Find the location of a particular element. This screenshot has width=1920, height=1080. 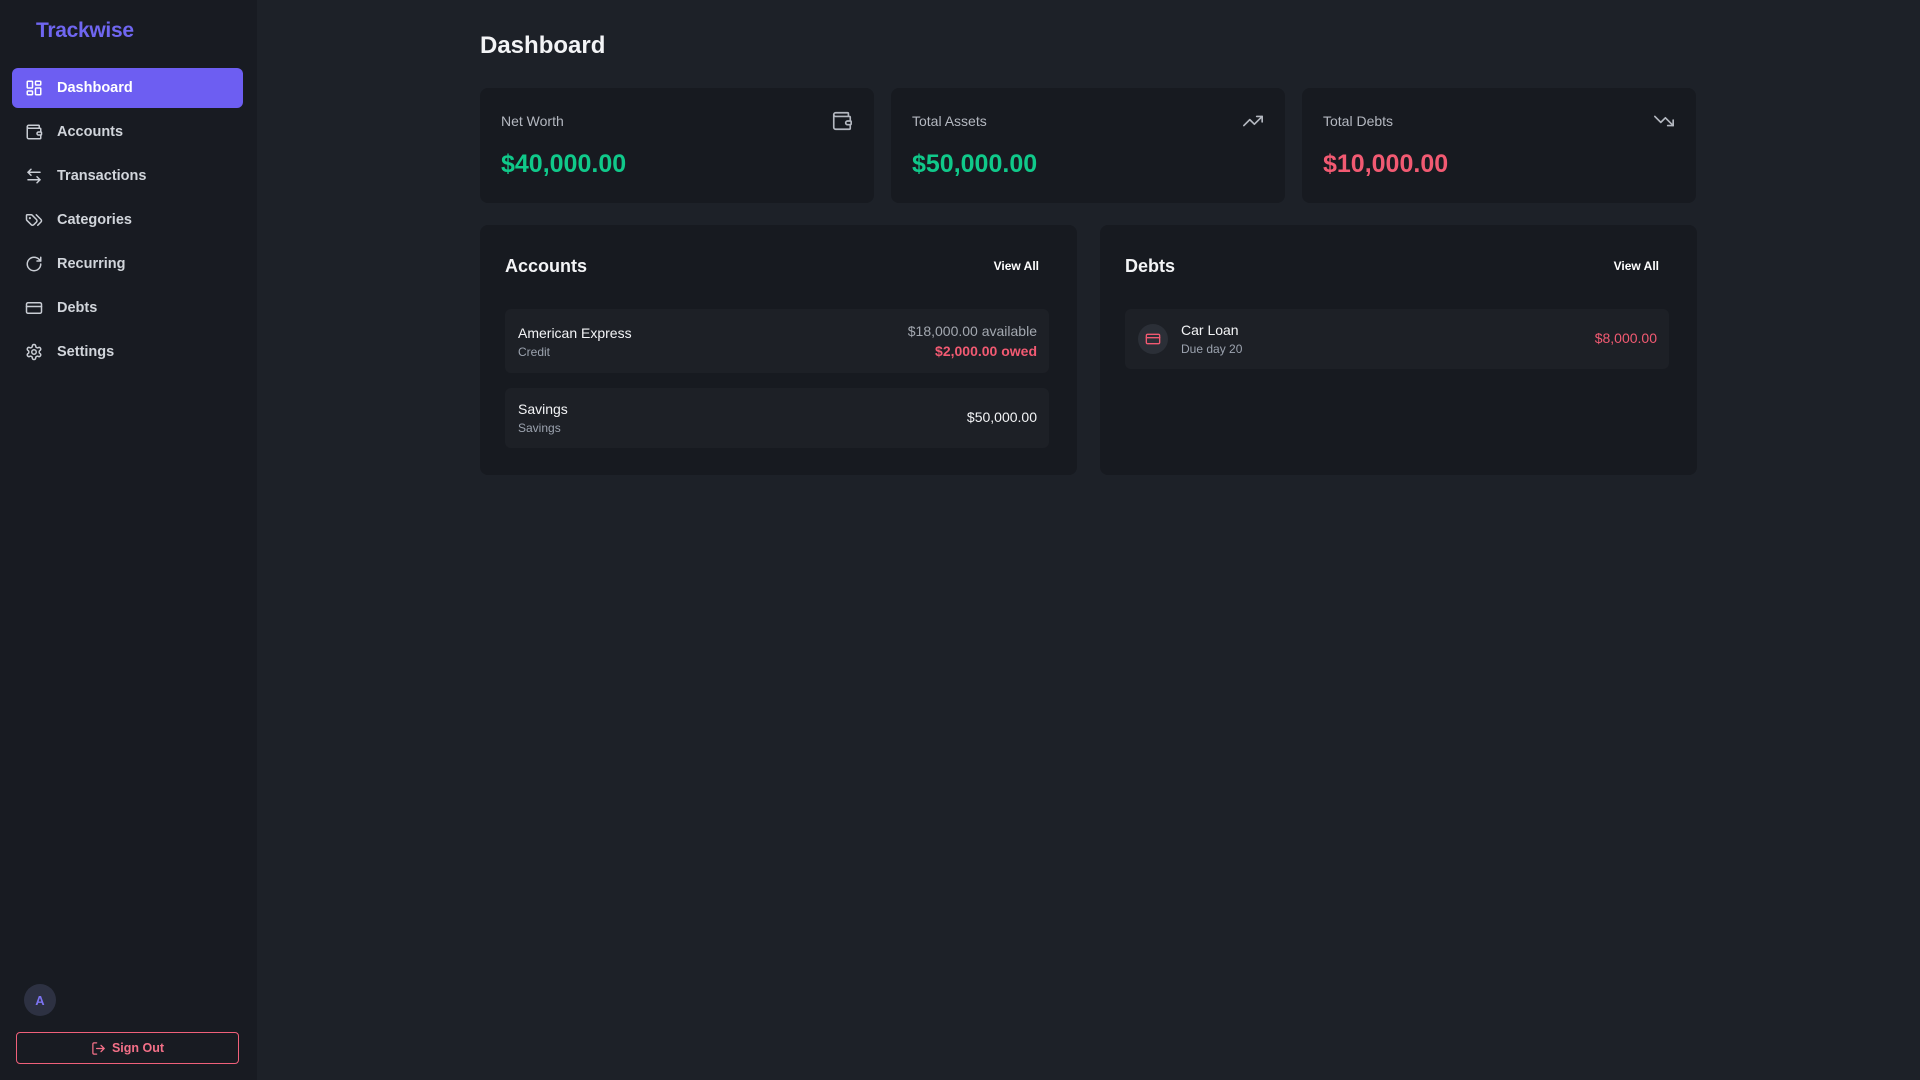

panel-title: Debts is located at coordinates (1150, 266).